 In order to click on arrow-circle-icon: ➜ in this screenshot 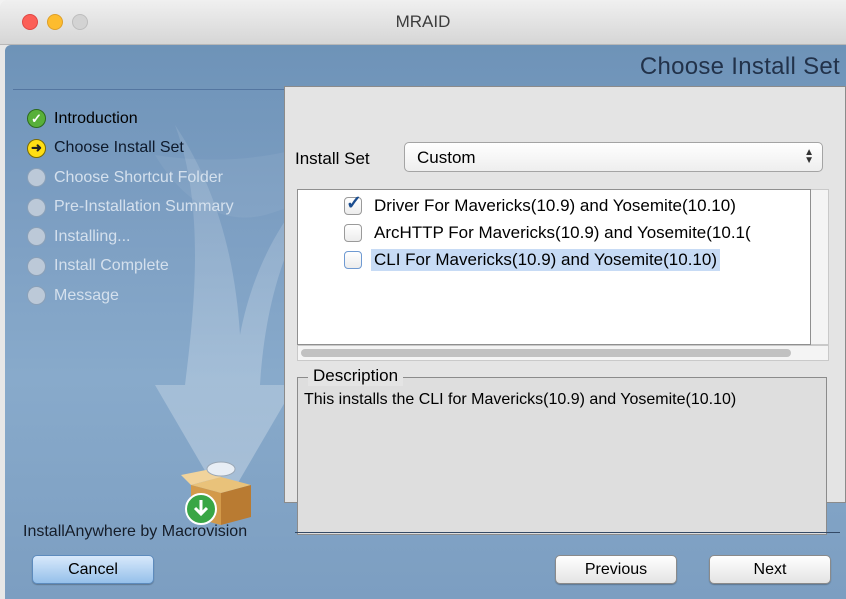, I will do `click(36, 148)`.